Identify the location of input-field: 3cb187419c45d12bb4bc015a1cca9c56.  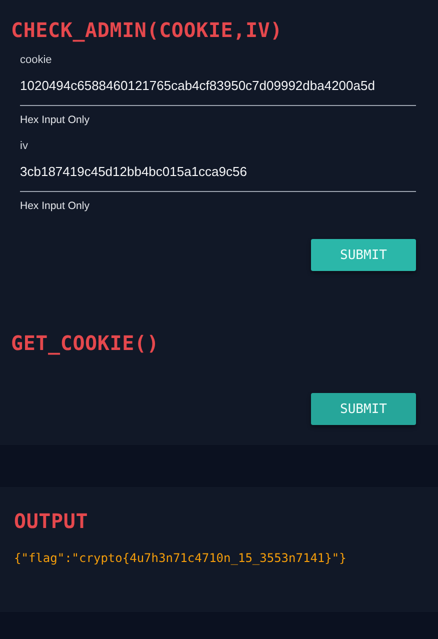
(218, 173).